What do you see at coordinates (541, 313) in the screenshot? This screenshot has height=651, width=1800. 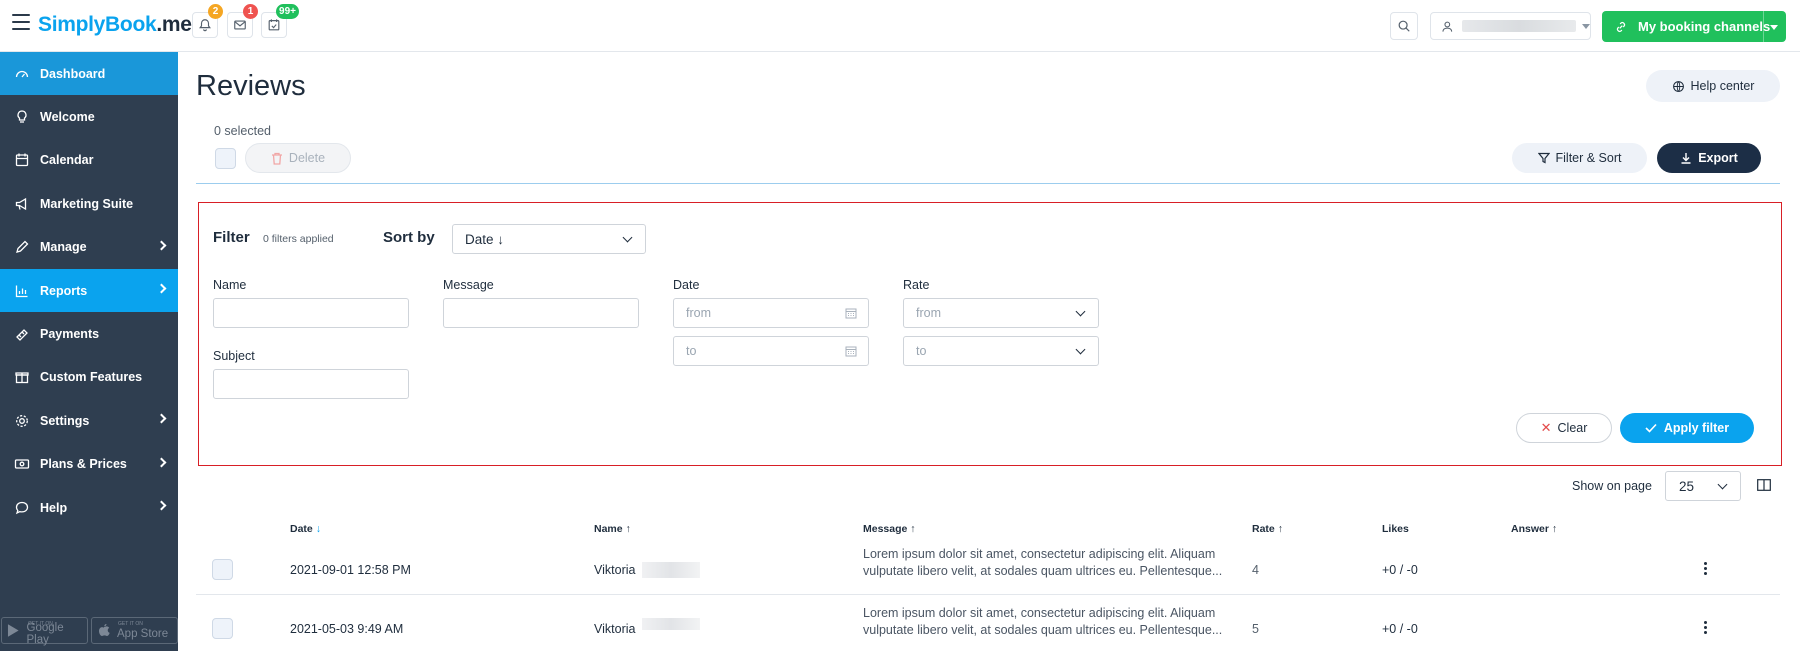 I see `message-input` at bounding box center [541, 313].